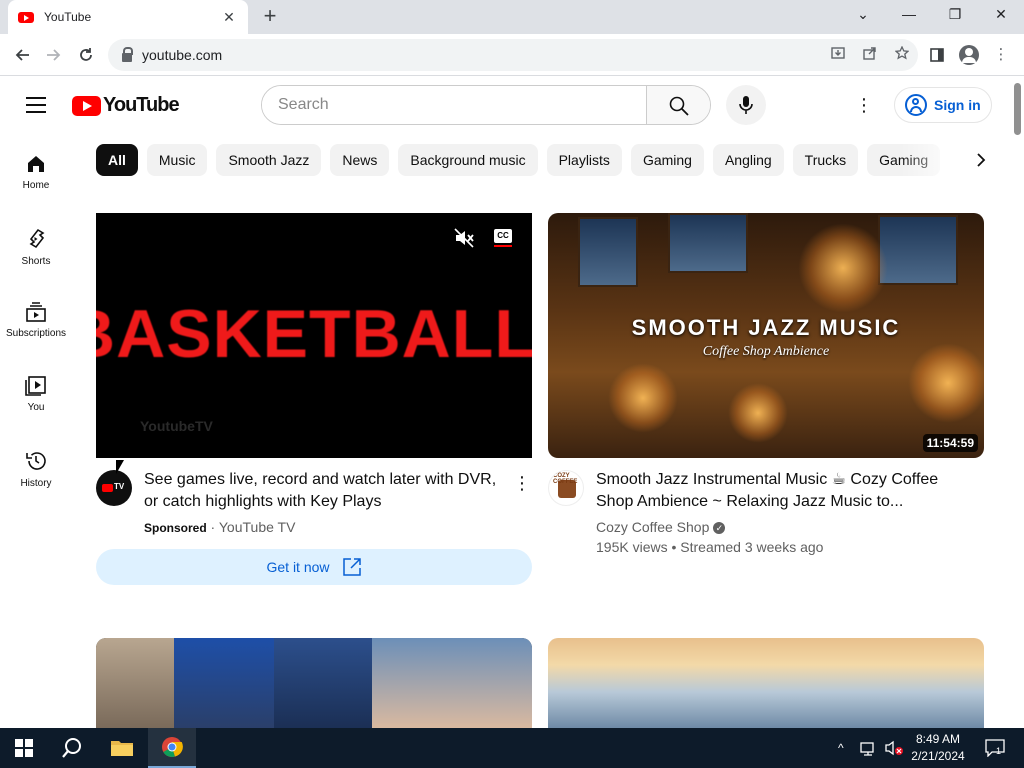  I want to click on guide-label-subscriptions: Subscriptions, so click(36, 333).